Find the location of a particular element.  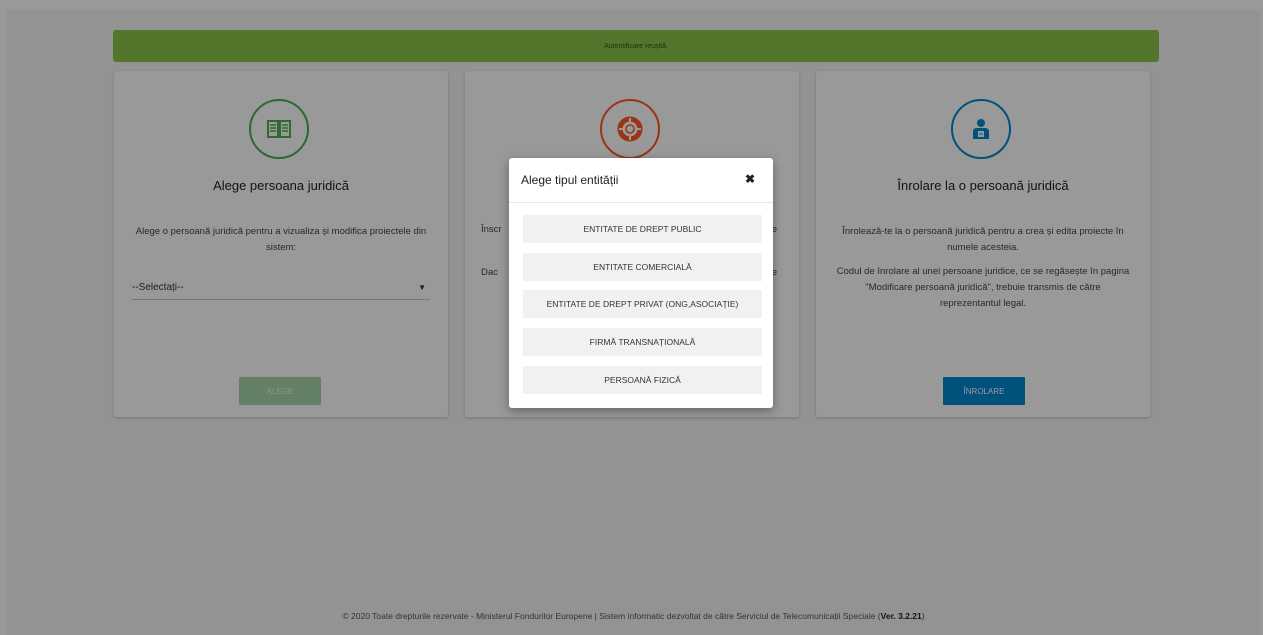

dialog-title: Alege tipul entității is located at coordinates (570, 180).